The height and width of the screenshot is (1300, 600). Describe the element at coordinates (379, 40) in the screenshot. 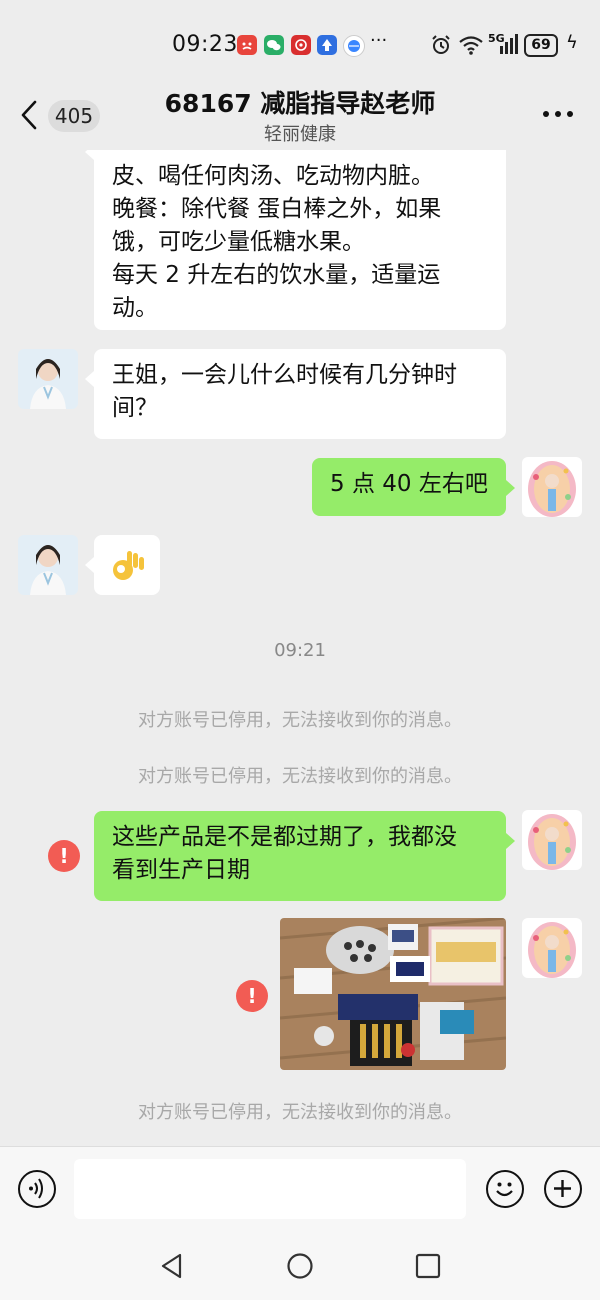

I see `more-notifications: ···` at that location.